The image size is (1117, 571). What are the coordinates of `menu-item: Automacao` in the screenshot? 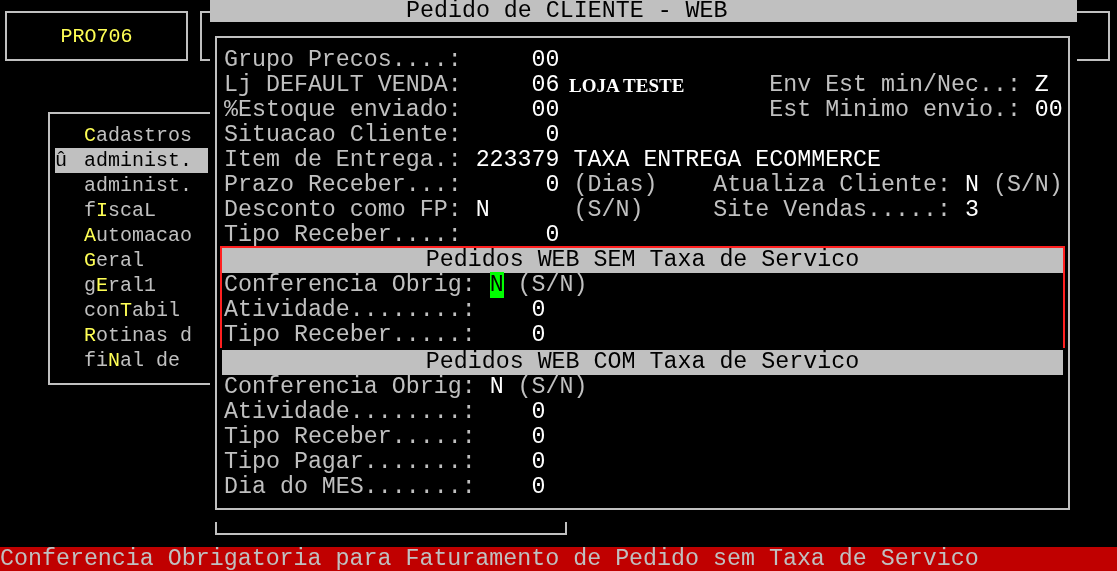 It's located at (131, 235).